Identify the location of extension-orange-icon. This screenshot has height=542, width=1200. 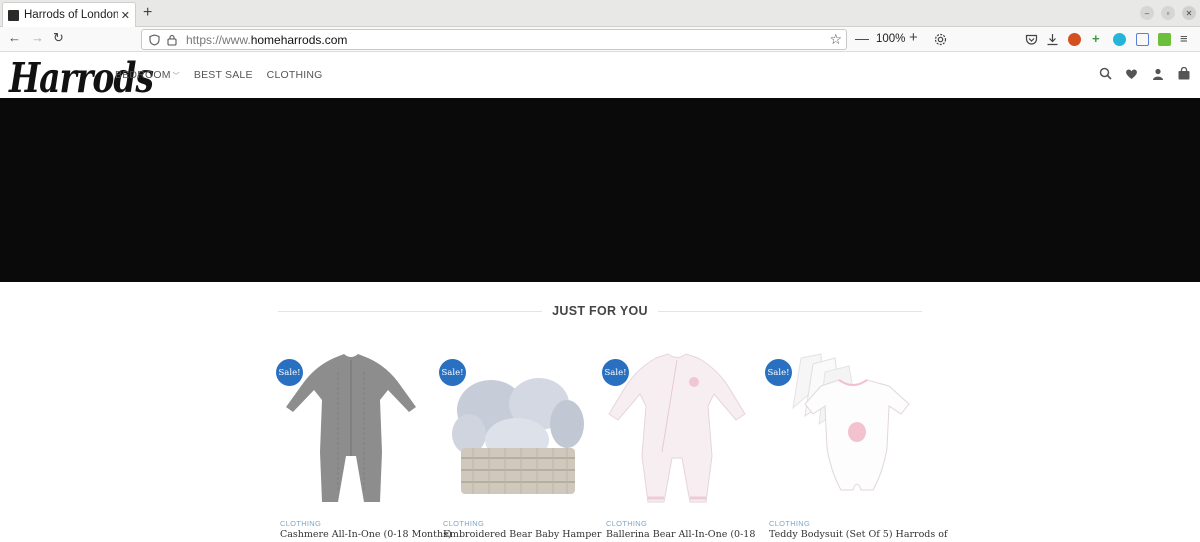
(1074, 39).